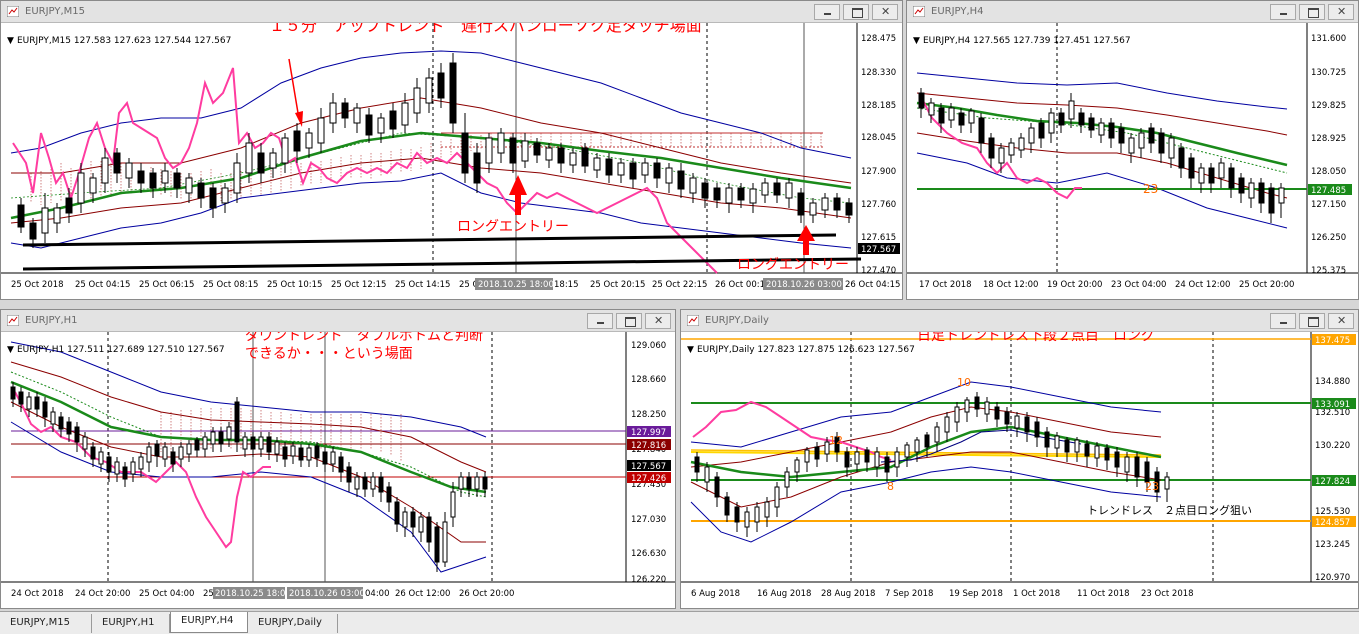 The width and height of the screenshot is (1359, 634). I want to click on price-label: 128.185, so click(878, 106).